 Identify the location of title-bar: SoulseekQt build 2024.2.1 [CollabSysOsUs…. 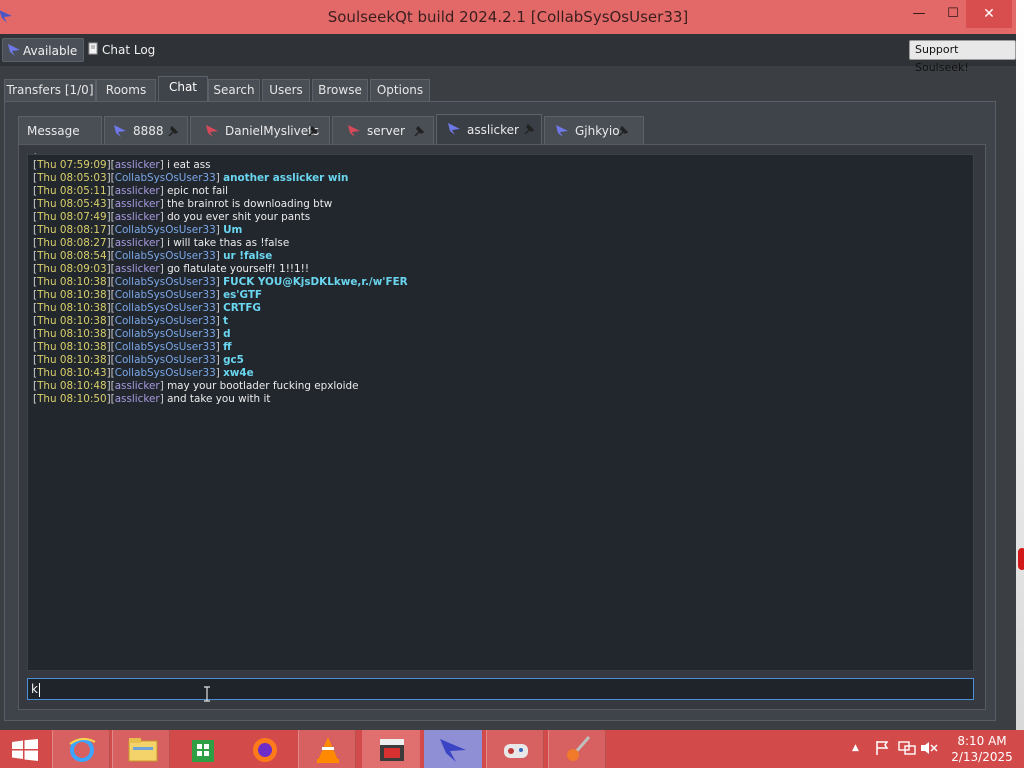
(508, 17).